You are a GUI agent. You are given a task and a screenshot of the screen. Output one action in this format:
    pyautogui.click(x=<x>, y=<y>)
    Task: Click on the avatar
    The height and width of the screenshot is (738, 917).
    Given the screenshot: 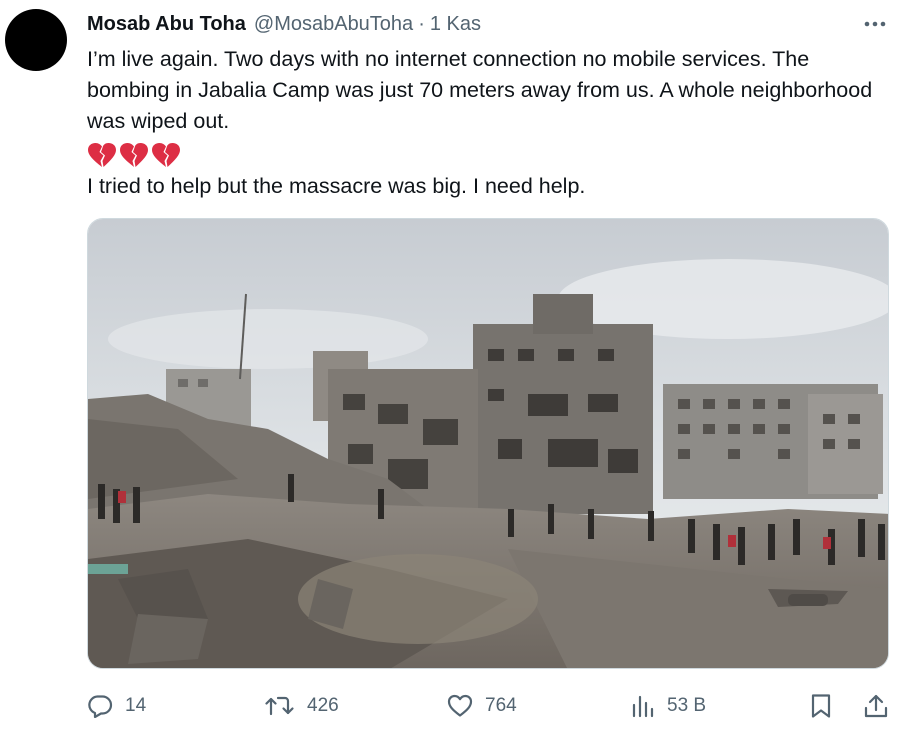 What is the action you would take?
    pyautogui.click(x=36, y=40)
    